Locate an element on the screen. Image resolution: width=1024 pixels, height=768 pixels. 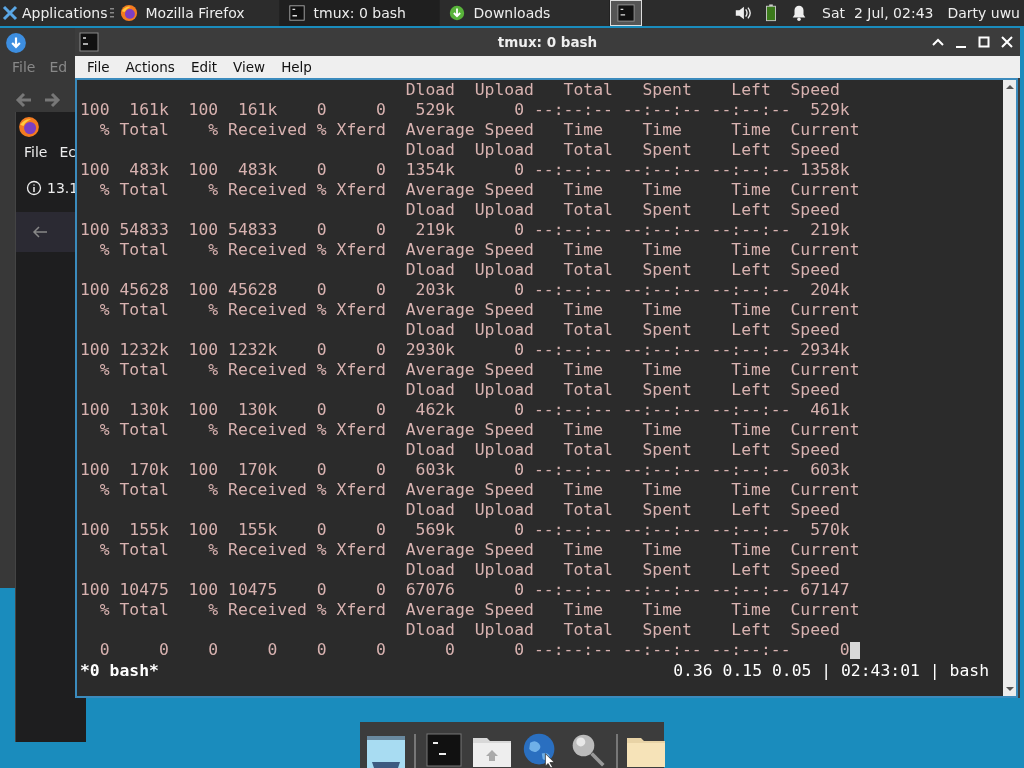
workspace-button is located at coordinates (625, 13).